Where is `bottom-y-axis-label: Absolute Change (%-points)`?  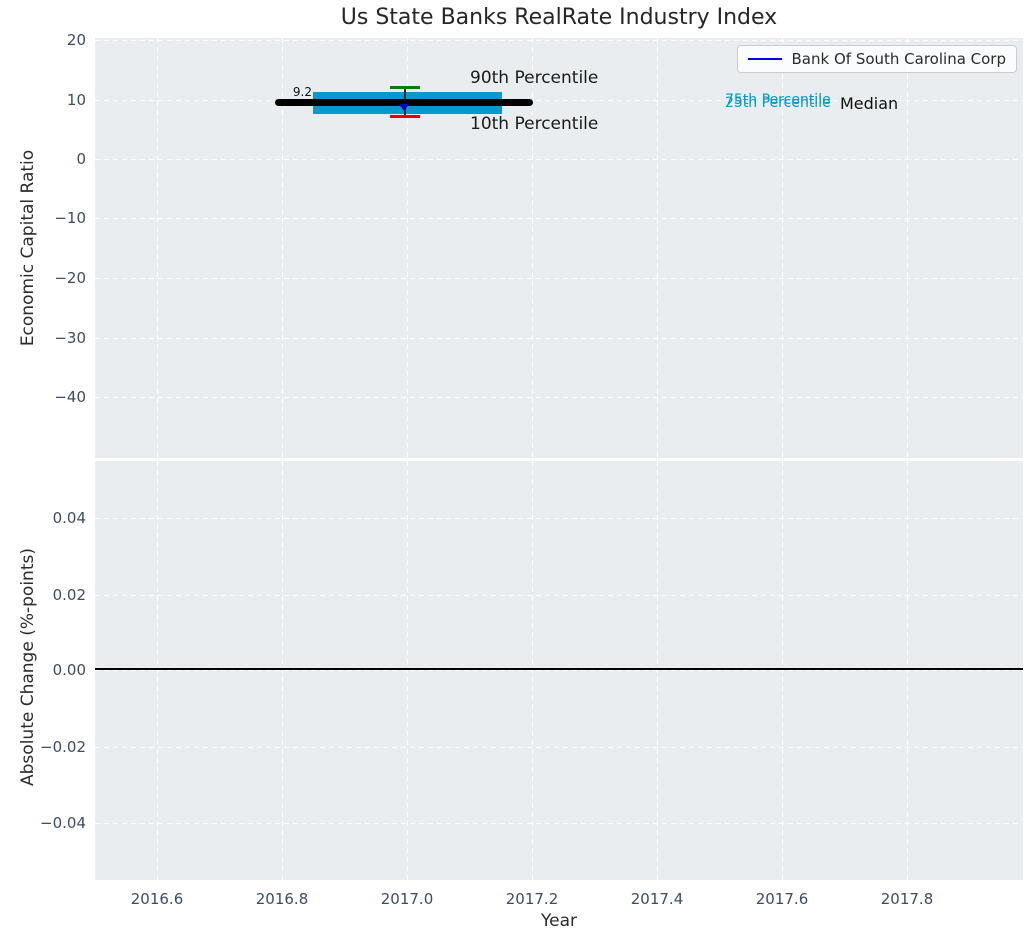
bottom-y-axis-label: Absolute Change (%-points) is located at coordinates (28, 667).